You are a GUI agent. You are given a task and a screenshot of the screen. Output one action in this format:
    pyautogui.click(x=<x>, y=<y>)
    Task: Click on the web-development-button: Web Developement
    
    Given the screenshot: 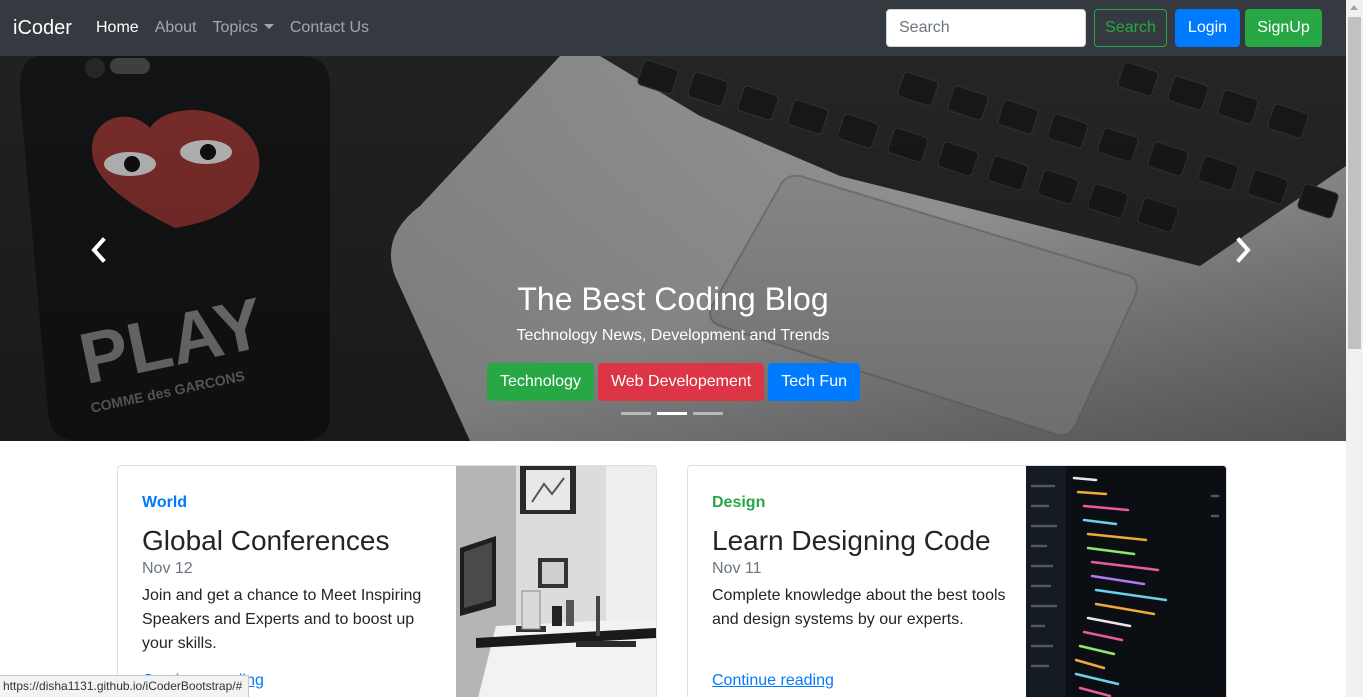 What is the action you would take?
    pyautogui.click(x=681, y=382)
    